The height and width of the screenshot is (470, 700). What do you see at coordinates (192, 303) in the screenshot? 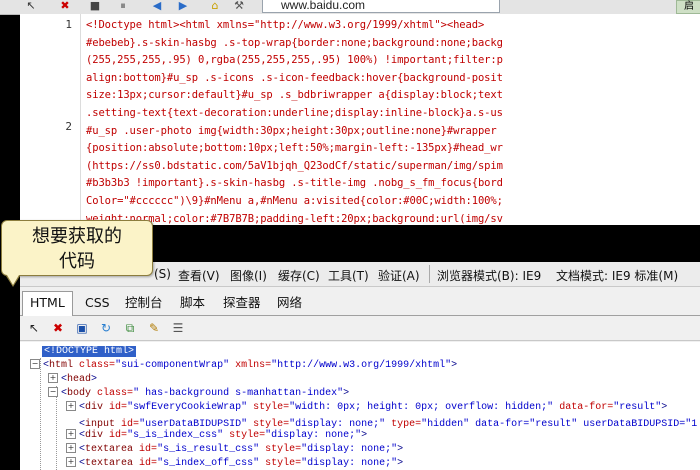
I see `tab-script: 脚本` at bounding box center [192, 303].